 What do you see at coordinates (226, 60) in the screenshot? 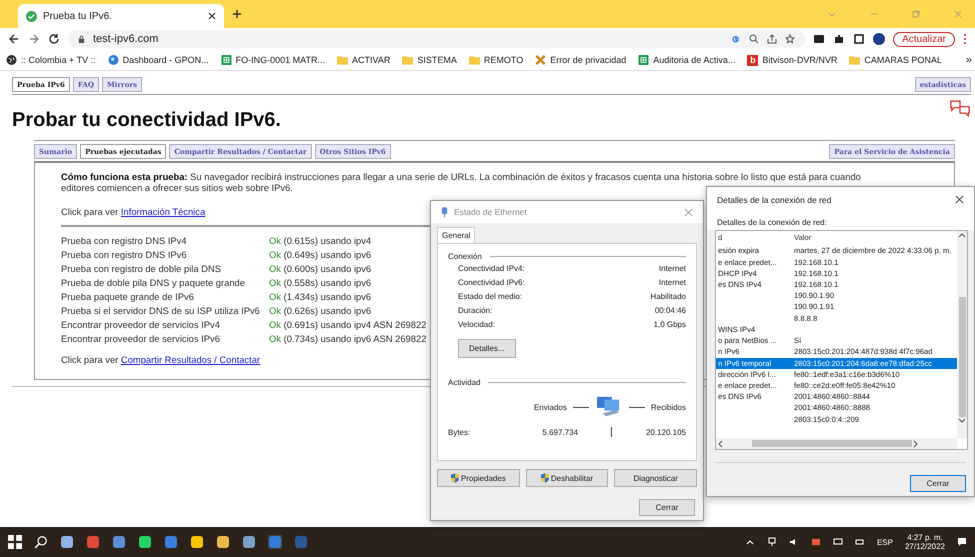
I see `sheet-icon` at bounding box center [226, 60].